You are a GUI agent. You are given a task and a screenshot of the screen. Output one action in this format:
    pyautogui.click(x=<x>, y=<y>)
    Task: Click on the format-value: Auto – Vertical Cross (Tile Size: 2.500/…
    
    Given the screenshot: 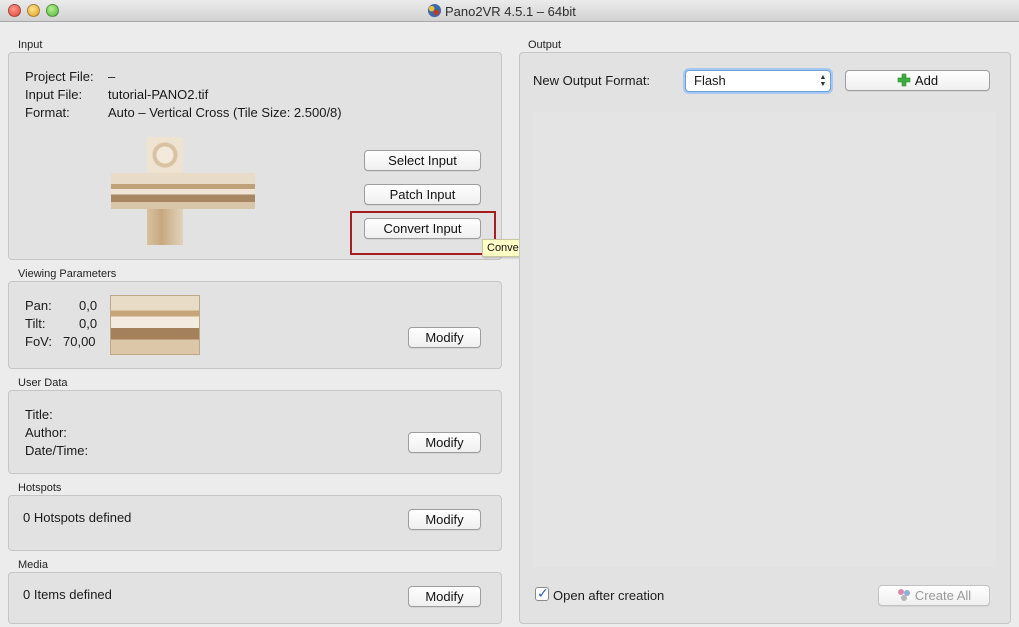 What is the action you would take?
    pyautogui.click(x=225, y=112)
    